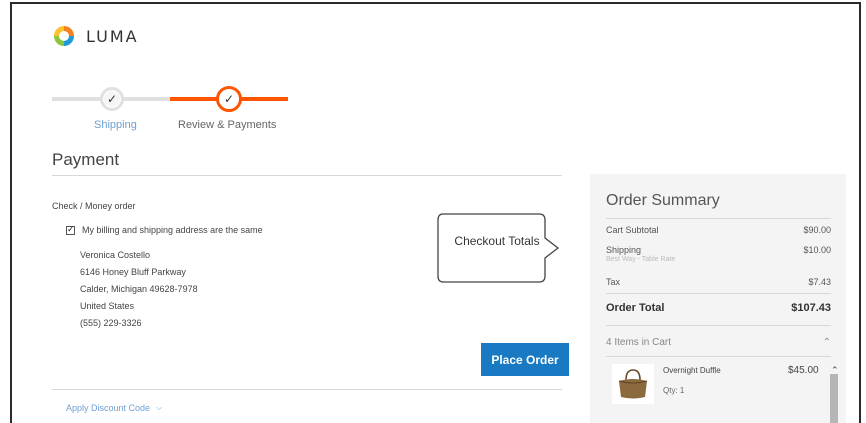 Image resolution: width=866 pixels, height=423 pixels. What do you see at coordinates (632, 230) in the screenshot?
I see `cart-subtotal-label: Cart Subtotal` at bounding box center [632, 230].